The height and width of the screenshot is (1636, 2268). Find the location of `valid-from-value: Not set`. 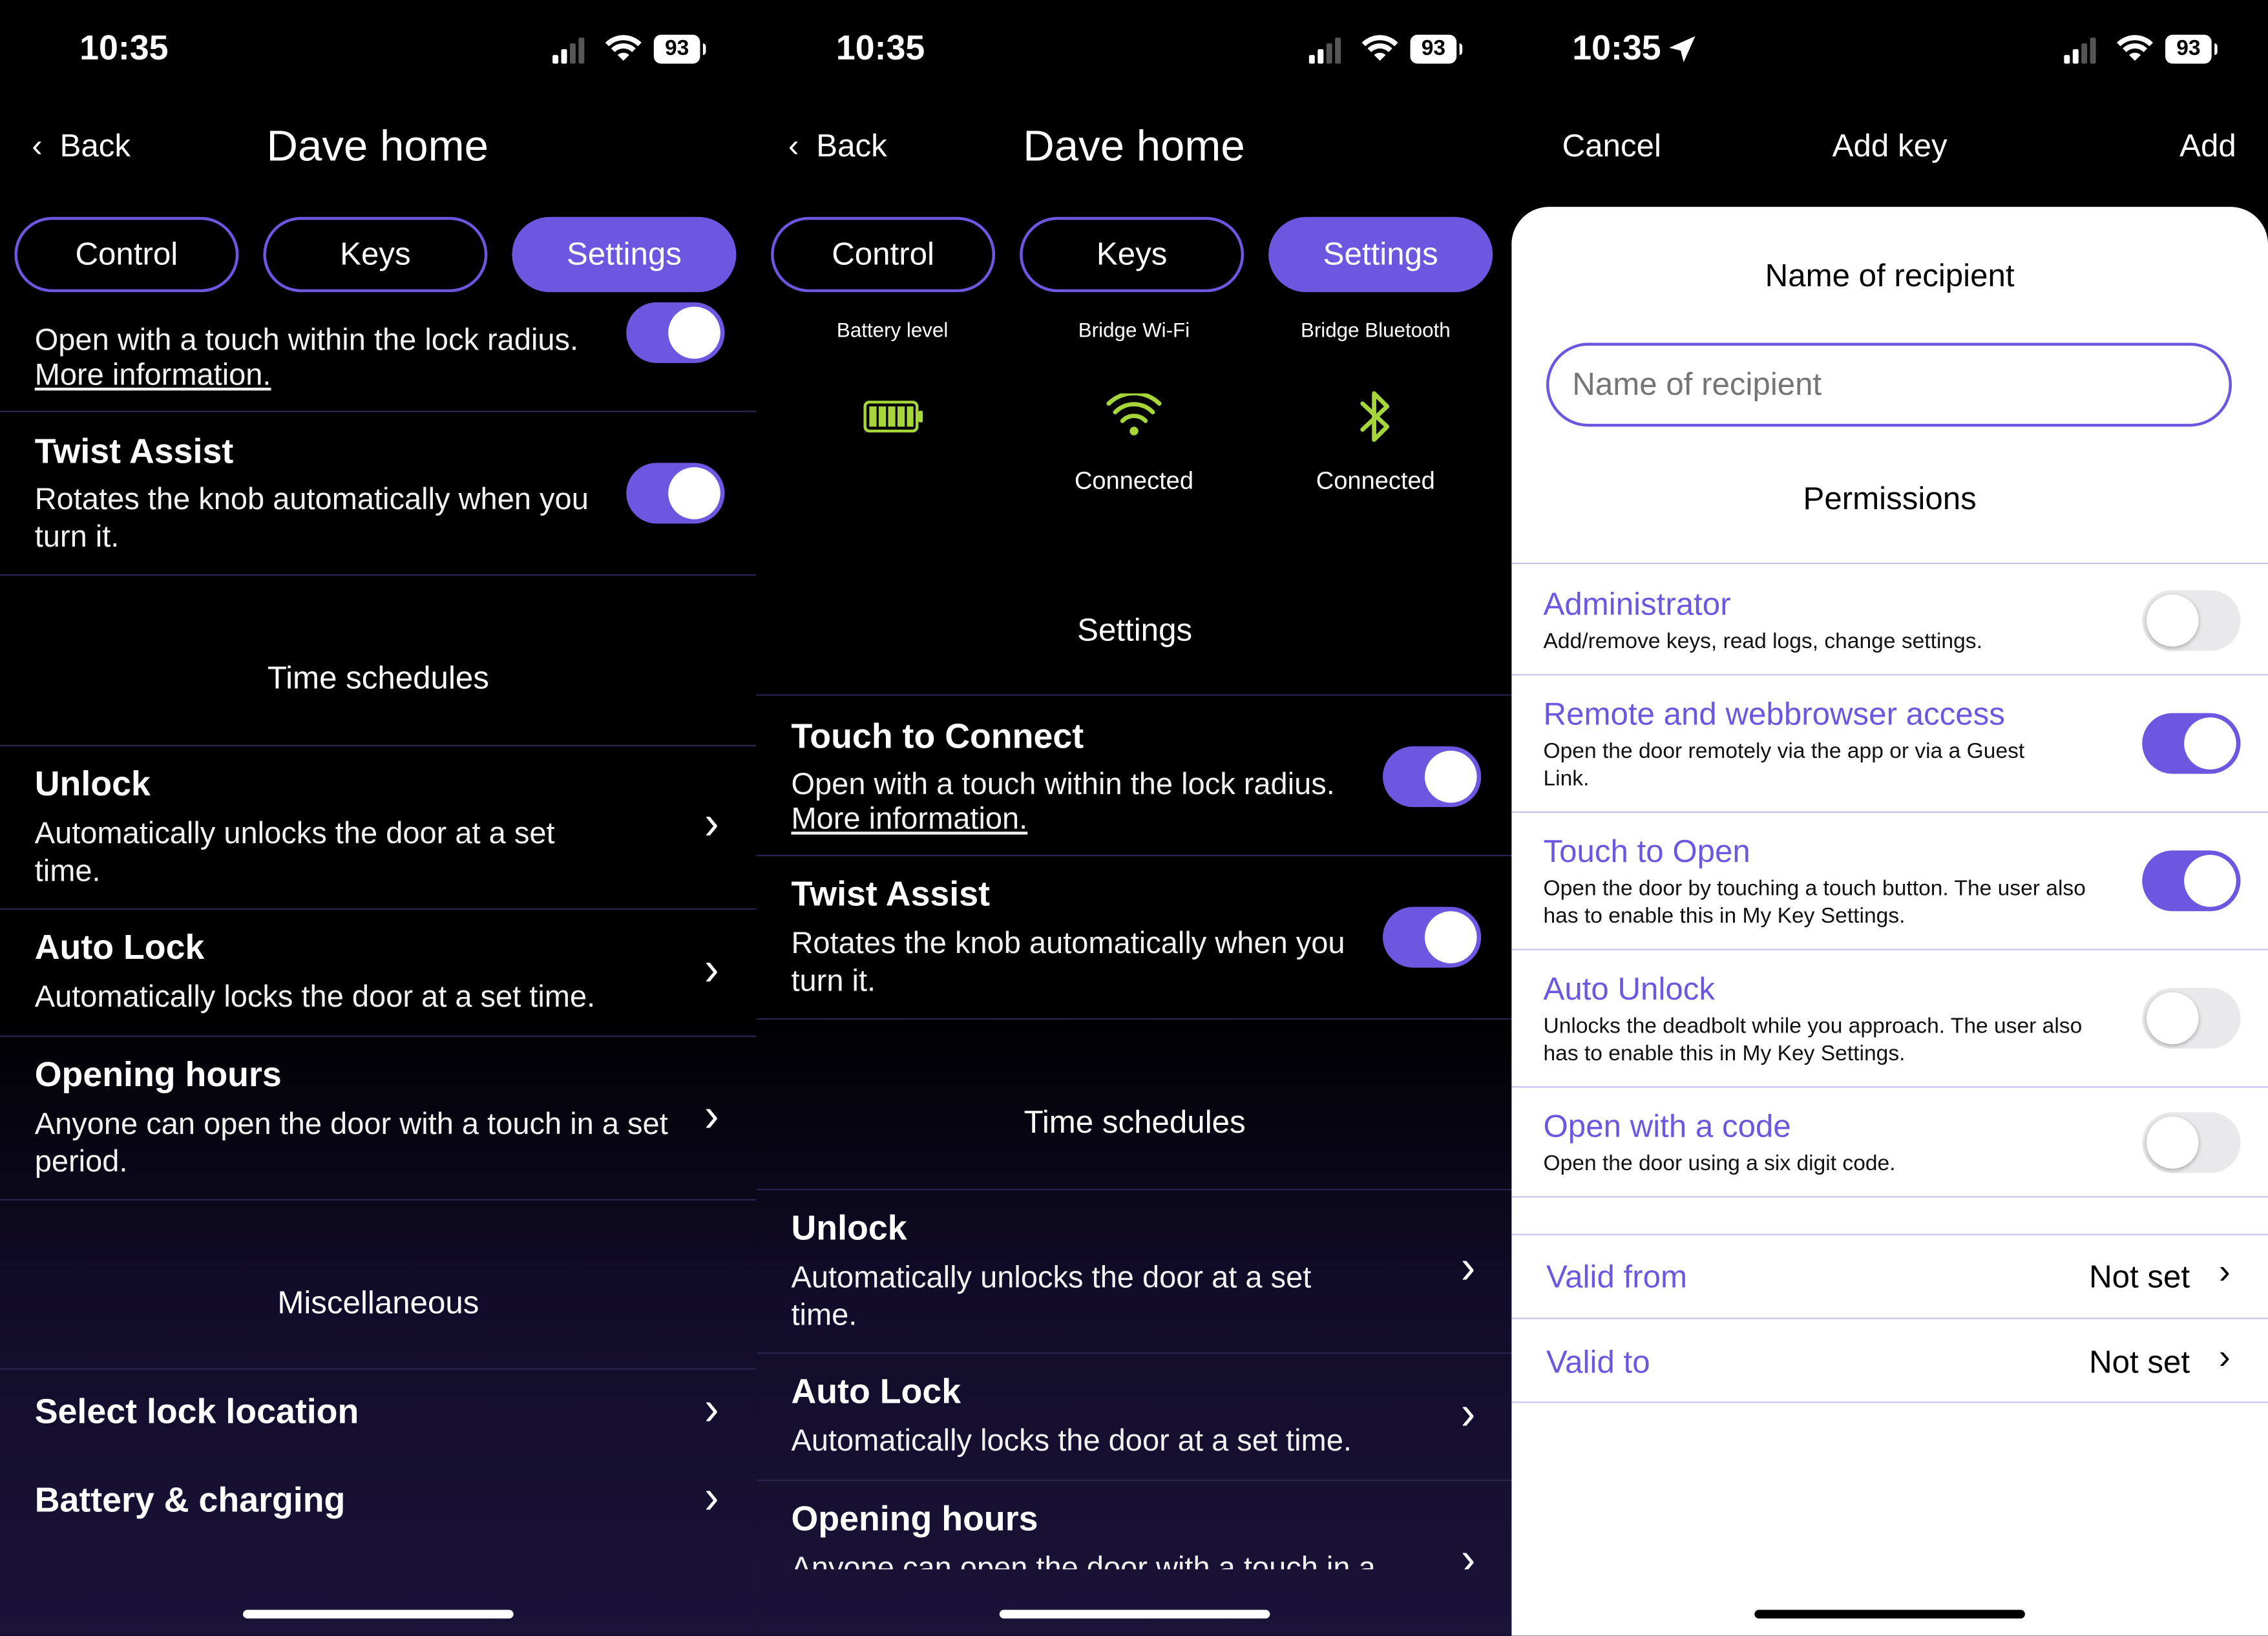

valid-from-value: Not set is located at coordinates (2139, 1276).